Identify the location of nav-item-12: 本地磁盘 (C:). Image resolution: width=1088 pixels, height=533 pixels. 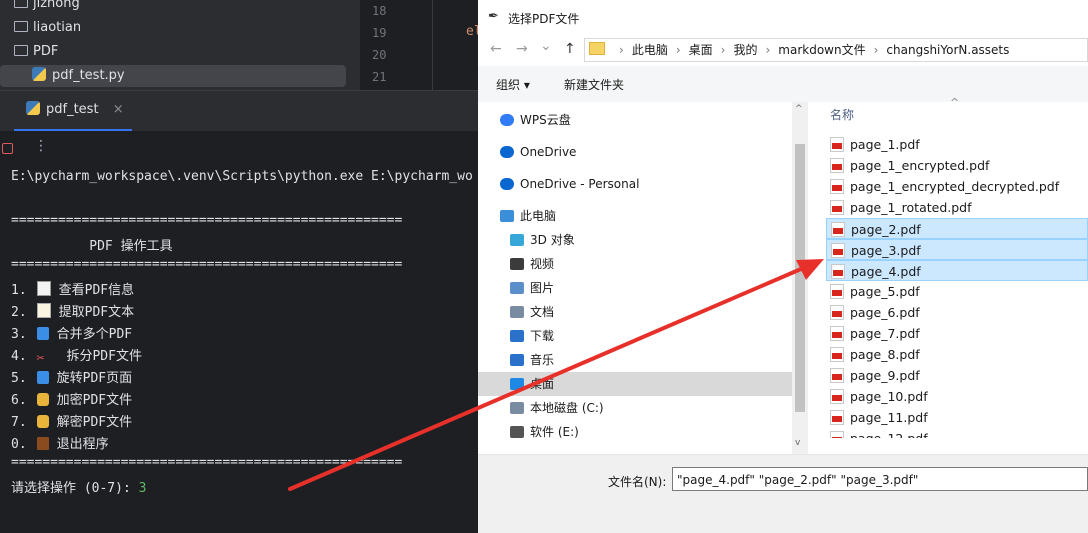
(635, 408).